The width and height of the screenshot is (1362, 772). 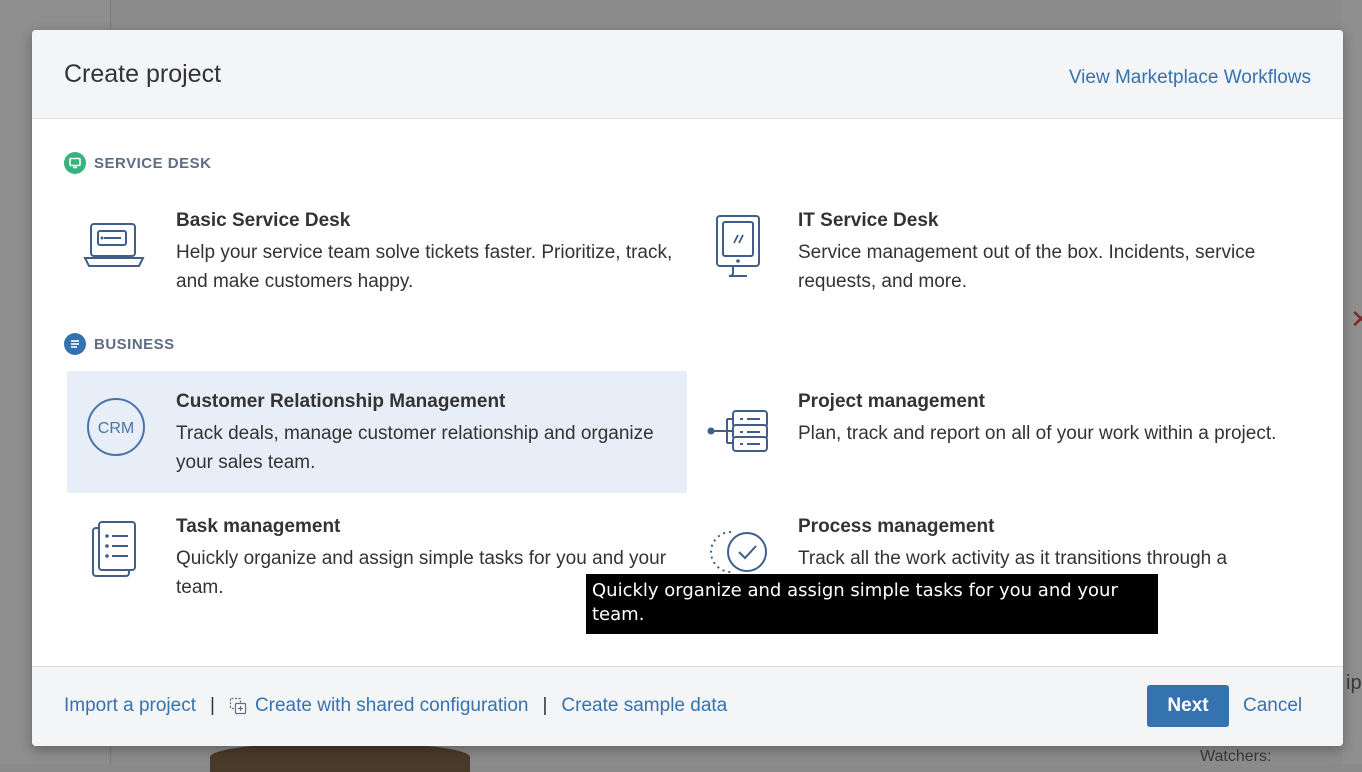 What do you see at coordinates (75, 163) in the screenshot?
I see `monitor-icon` at bounding box center [75, 163].